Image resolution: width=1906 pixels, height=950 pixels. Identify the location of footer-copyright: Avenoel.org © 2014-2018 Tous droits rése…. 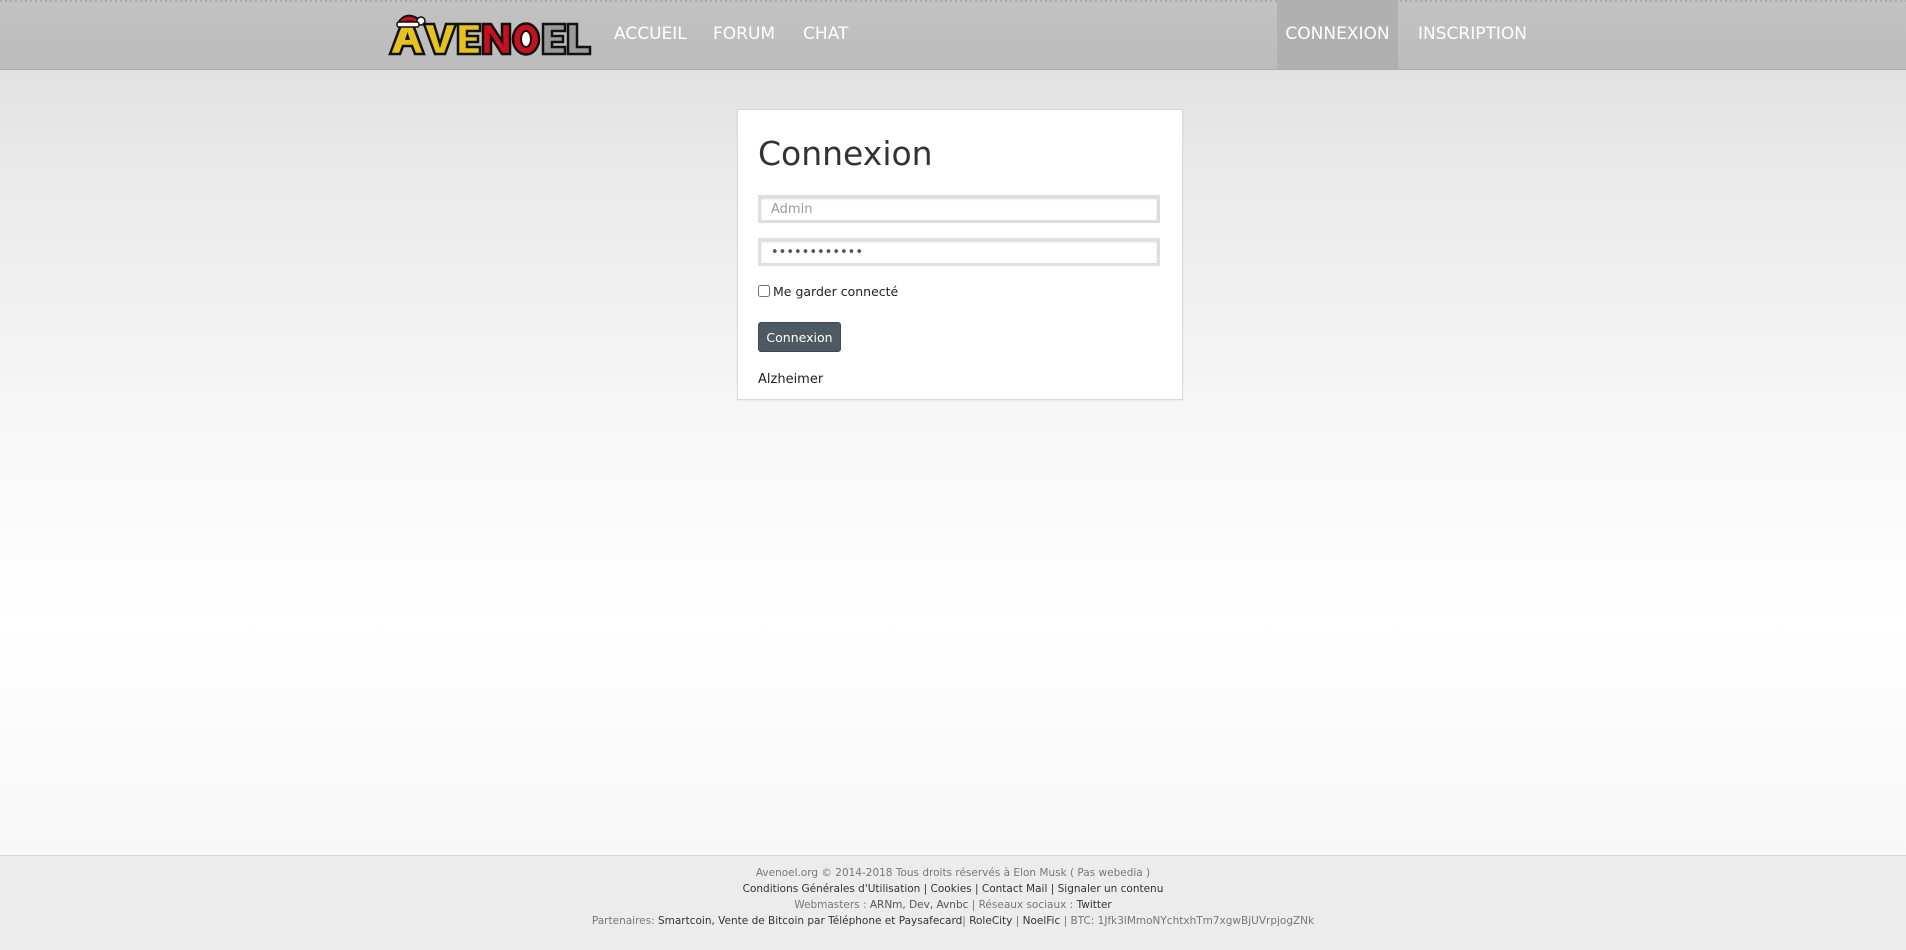
(953, 873).